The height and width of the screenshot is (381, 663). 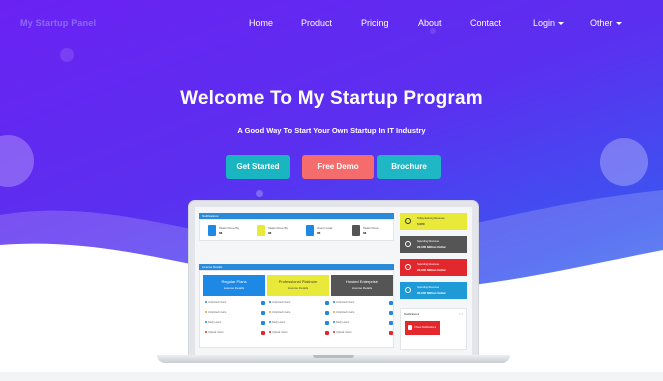 I want to click on nav-pricing: Pricing, so click(x=375, y=23).